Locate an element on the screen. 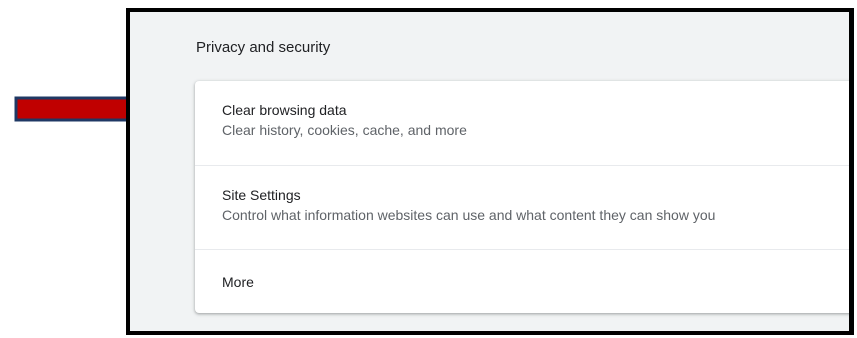 This screenshot has width=857, height=338. item-label: Site Settings is located at coordinates (261, 195).